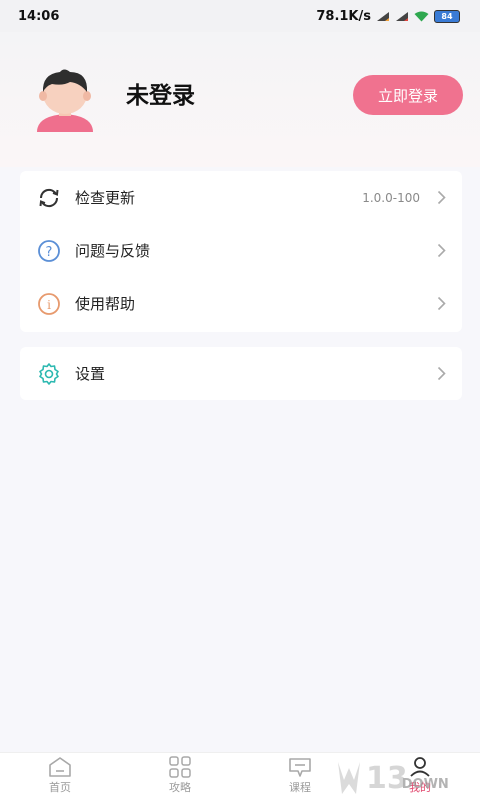 Image resolution: width=480 pixels, height=801 pixels. I want to click on menu-item-feedback: ? 问题与反馈, so click(241, 250).